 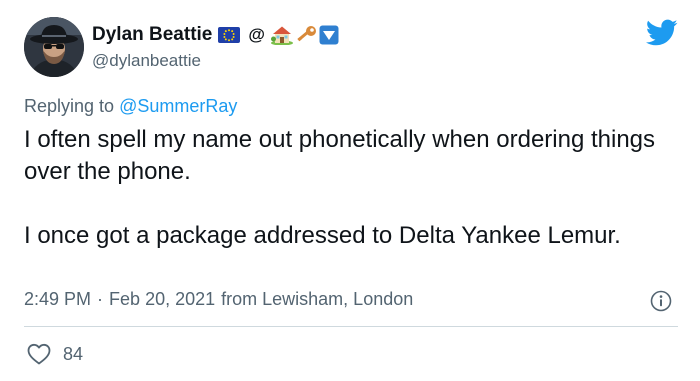 What do you see at coordinates (178, 106) in the screenshot?
I see `reply-mention-link: @SummerRay` at bounding box center [178, 106].